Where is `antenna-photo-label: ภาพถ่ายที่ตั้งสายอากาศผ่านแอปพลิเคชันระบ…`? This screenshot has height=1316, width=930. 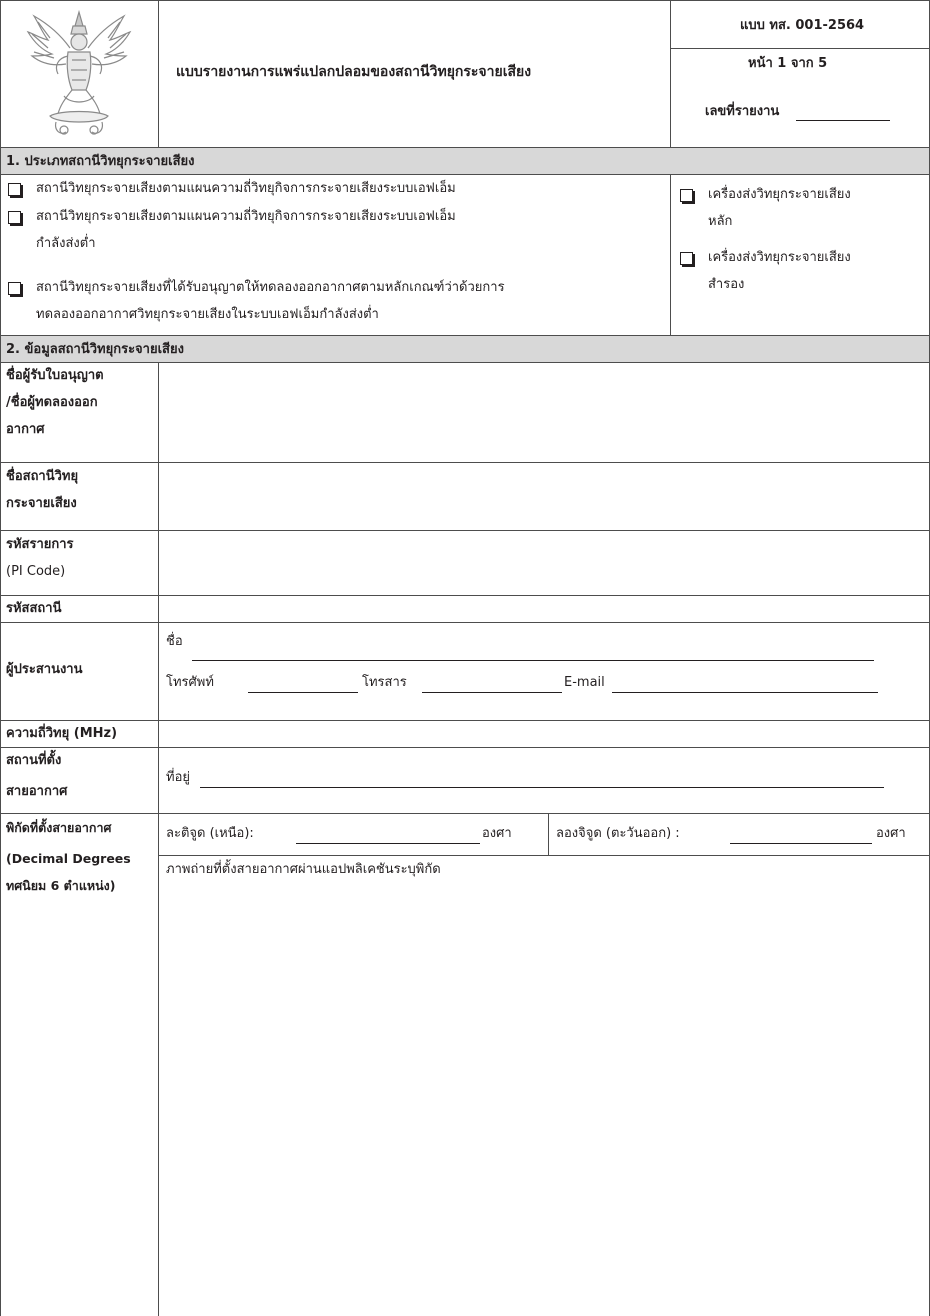 antenna-photo-label: ภาพถ่ายที่ตั้งสายอากาศผ่านแอปพลิเคชันระบ… is located at coordinates (303, 869).